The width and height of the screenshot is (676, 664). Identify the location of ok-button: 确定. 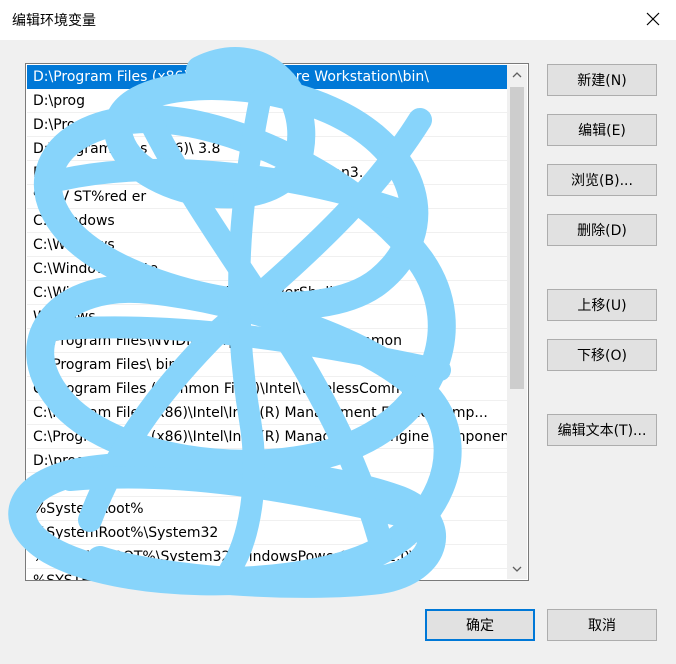
(480, 625).